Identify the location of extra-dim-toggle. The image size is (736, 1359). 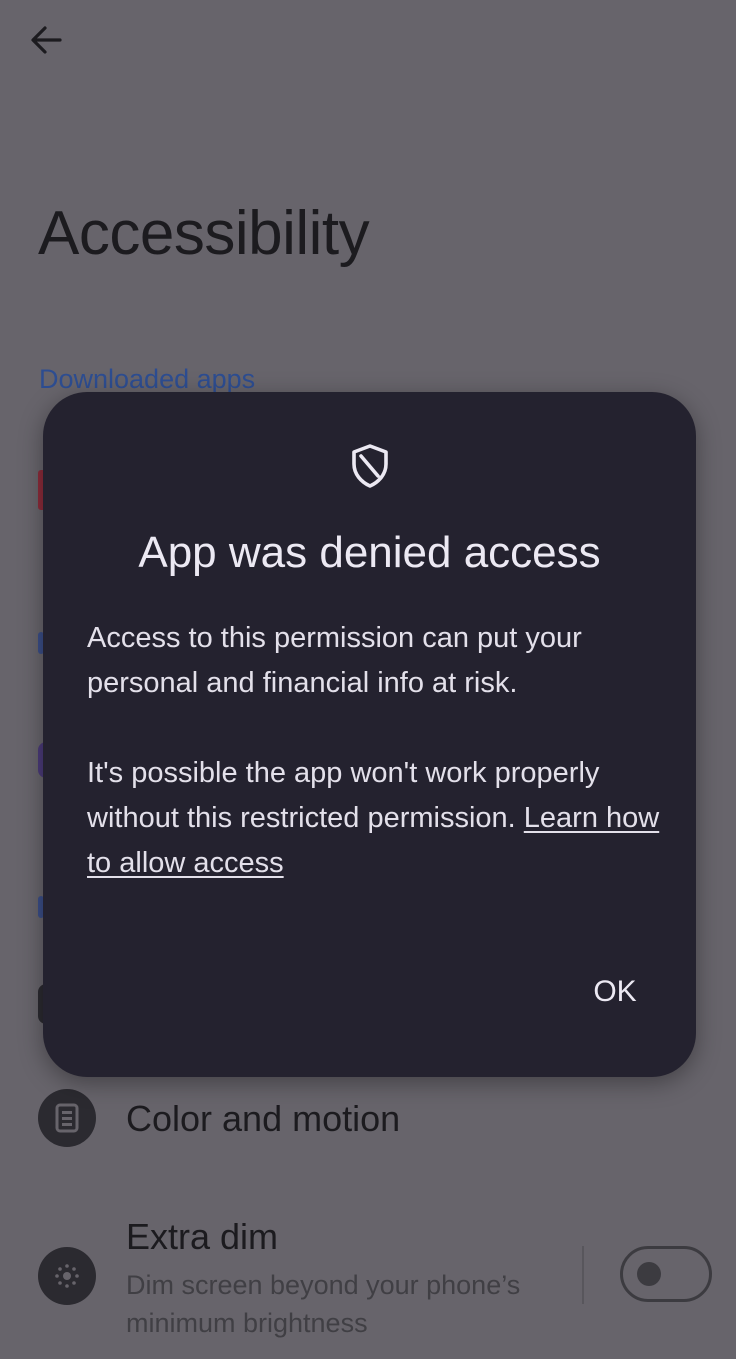
(666, 1274).